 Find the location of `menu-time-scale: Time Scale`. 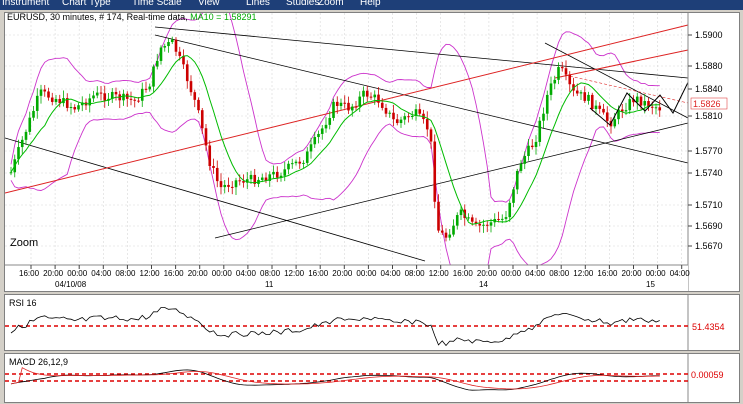

menu-time-scale: Time Scale is located at coordinates (157, 4).